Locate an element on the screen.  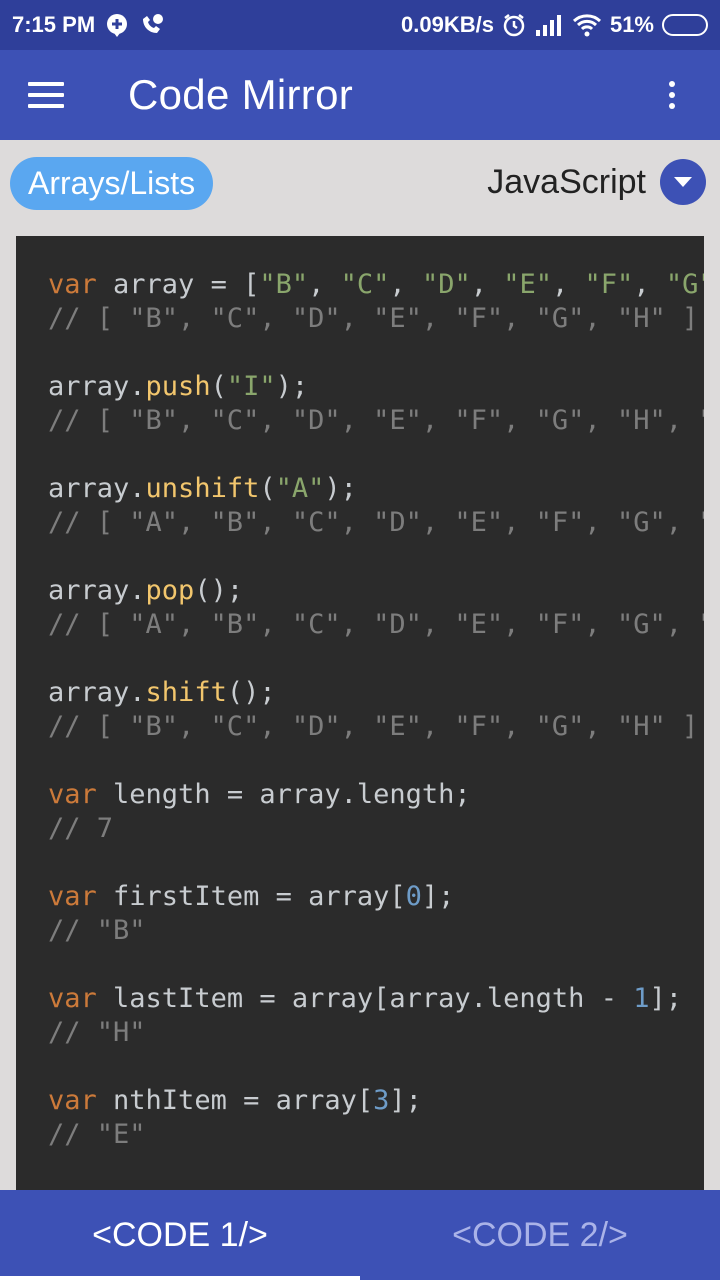
code-token: // "B" is located at coordinates (97, 930).